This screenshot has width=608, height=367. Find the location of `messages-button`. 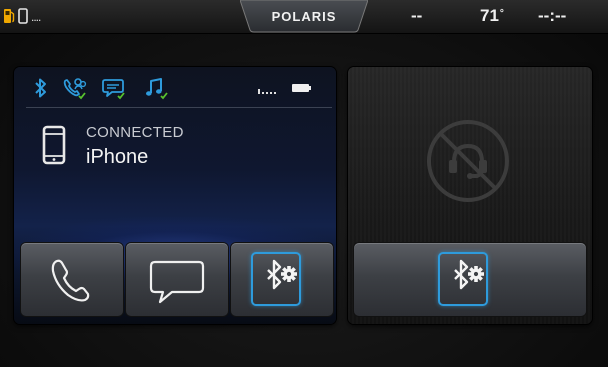

messages-button is located at coordinates (177, 279).